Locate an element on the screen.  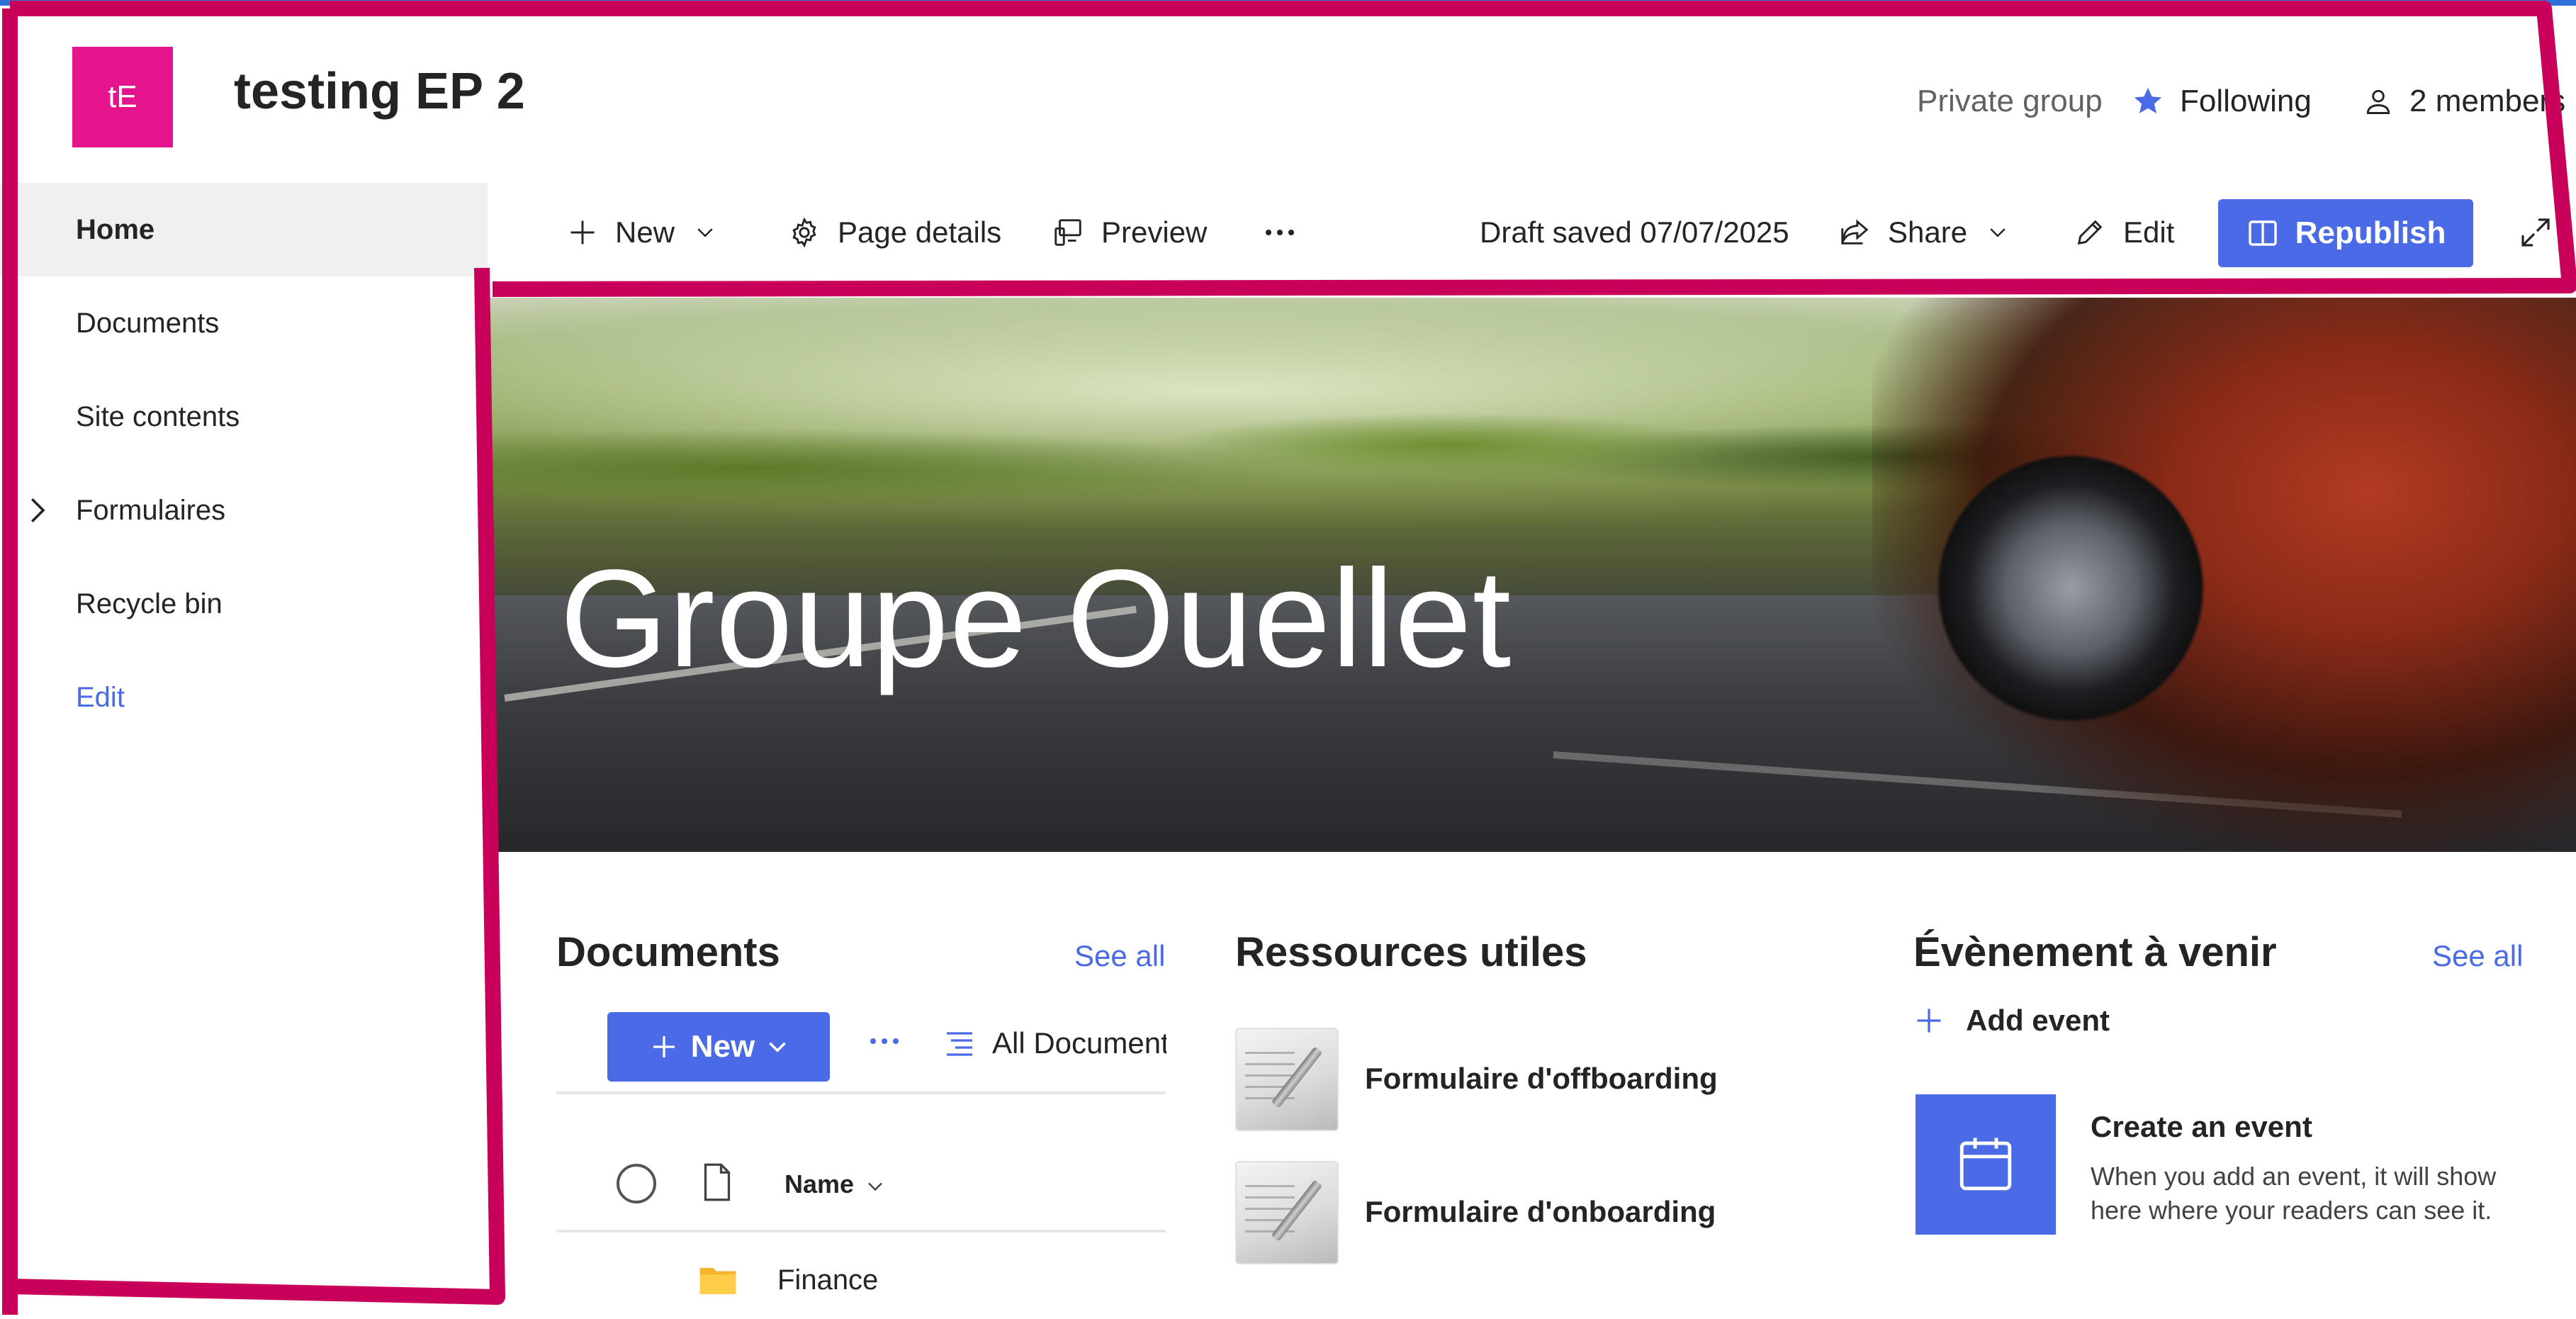
nav-item-label: Site contents is located at coordinates (158, 416).